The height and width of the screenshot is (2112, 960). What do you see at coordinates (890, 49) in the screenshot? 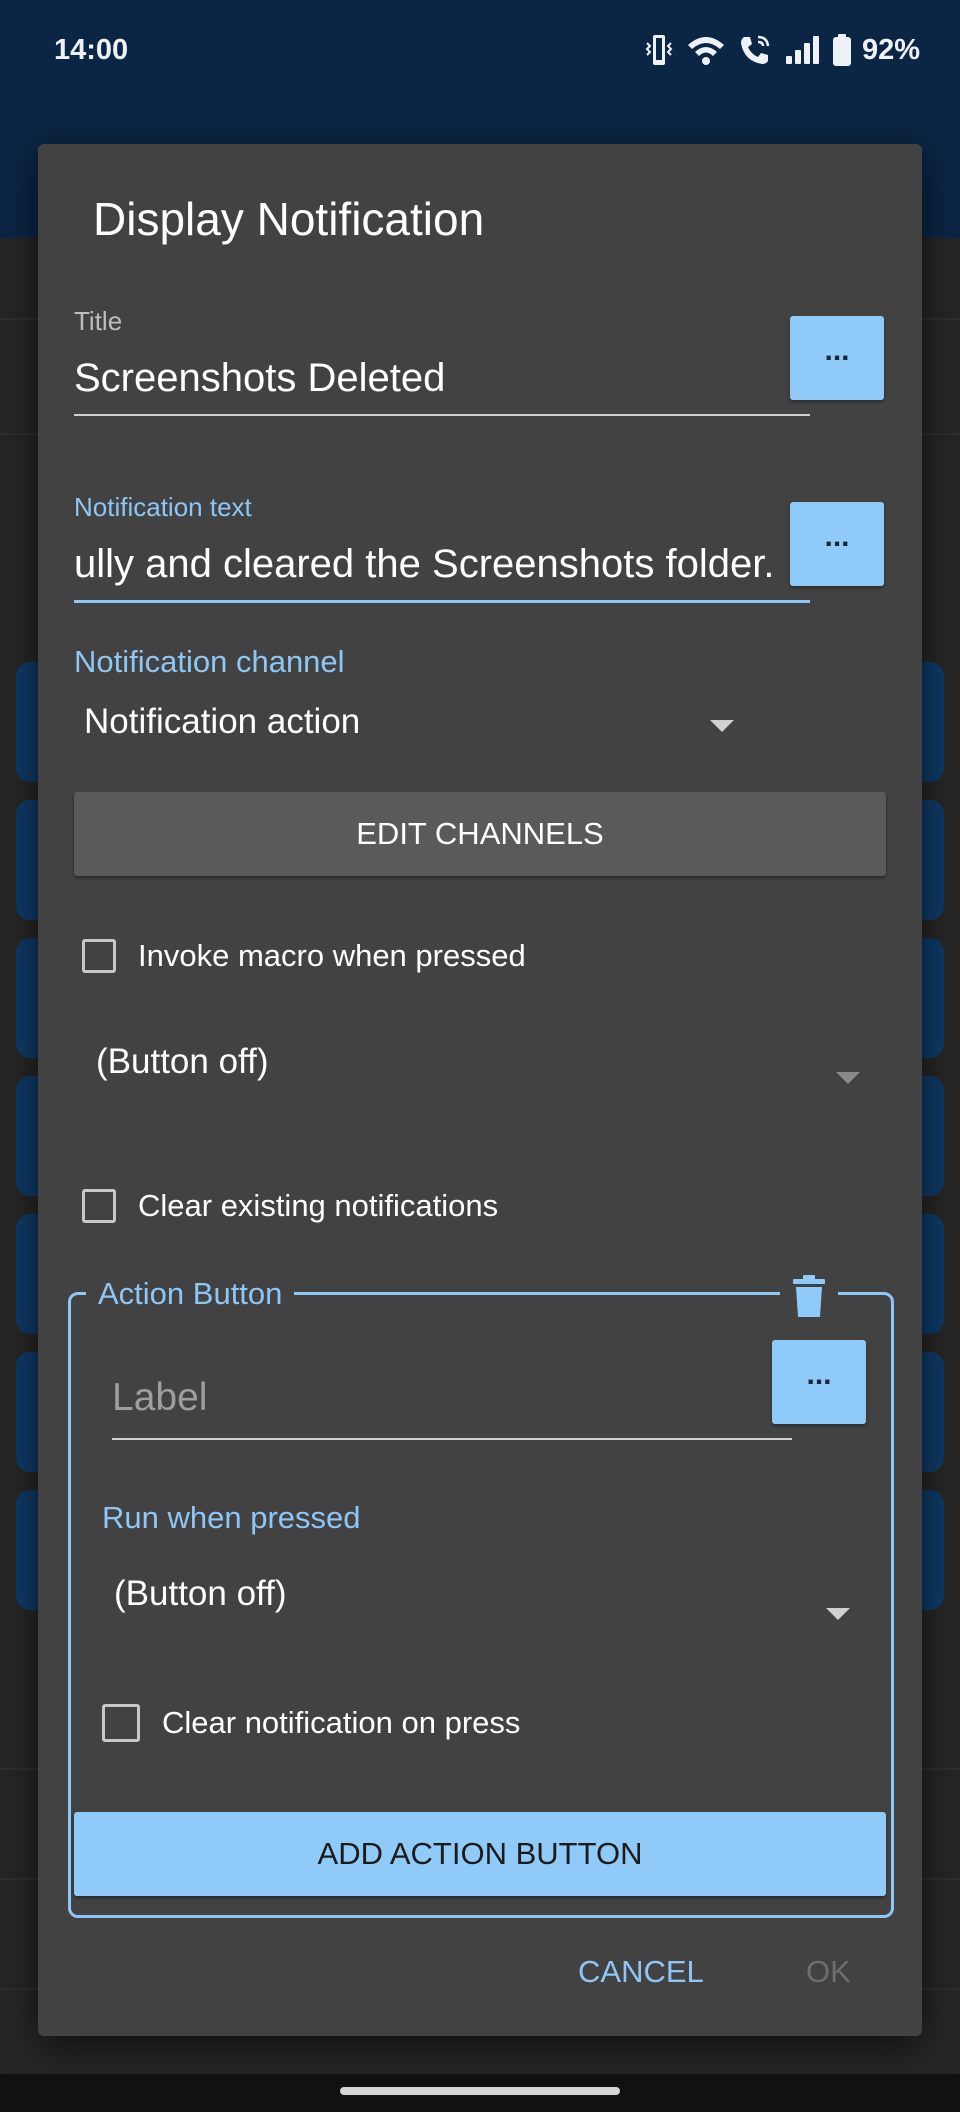
I see `battery-percent: 92%` at bounding box center [890, 49].